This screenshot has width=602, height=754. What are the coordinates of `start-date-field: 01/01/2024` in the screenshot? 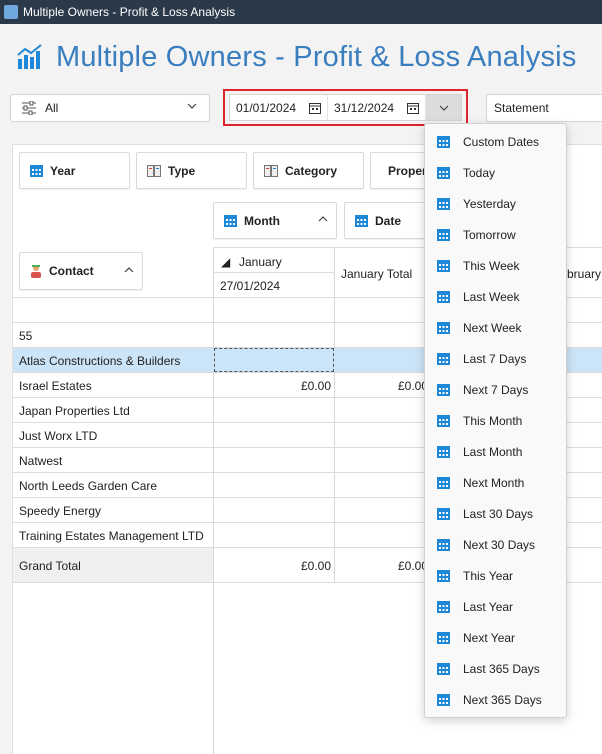 It's located at (279, 107).